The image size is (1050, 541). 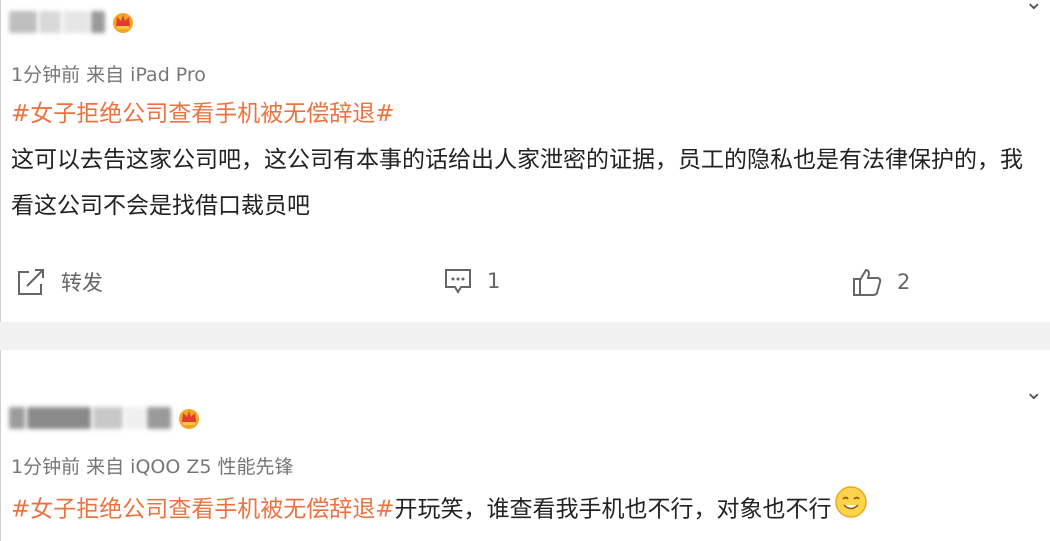 What do you see at coordinates (31, 282) in the screenshot?
I see `repost-icon` at bounding box center [31, 282].